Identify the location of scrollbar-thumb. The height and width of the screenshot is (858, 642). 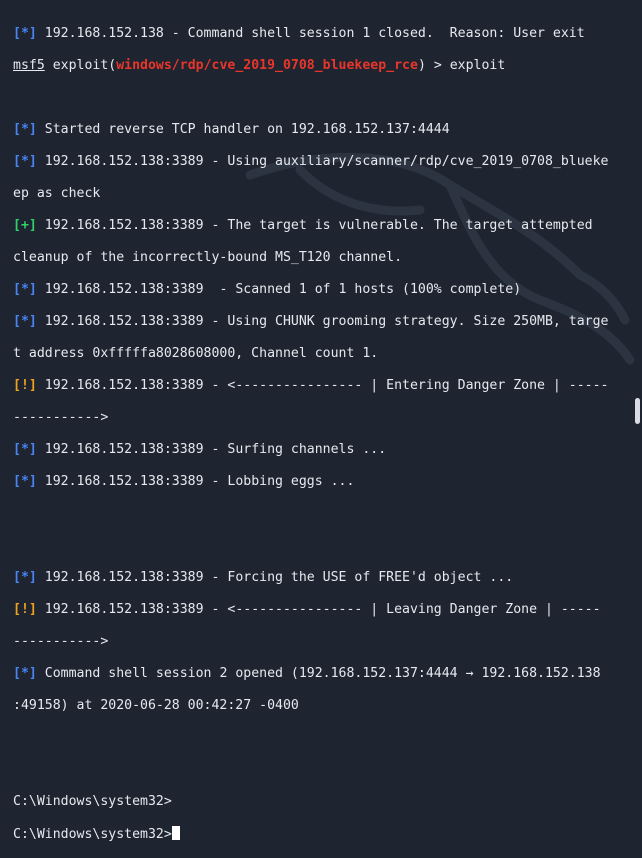
(637, 411).